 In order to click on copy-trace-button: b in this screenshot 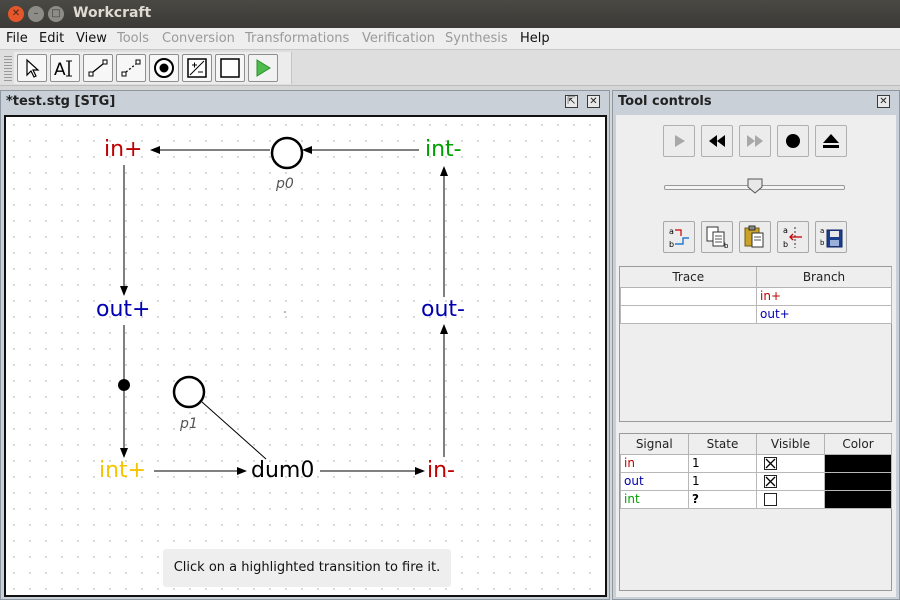, I will do `click(717, 237)`.